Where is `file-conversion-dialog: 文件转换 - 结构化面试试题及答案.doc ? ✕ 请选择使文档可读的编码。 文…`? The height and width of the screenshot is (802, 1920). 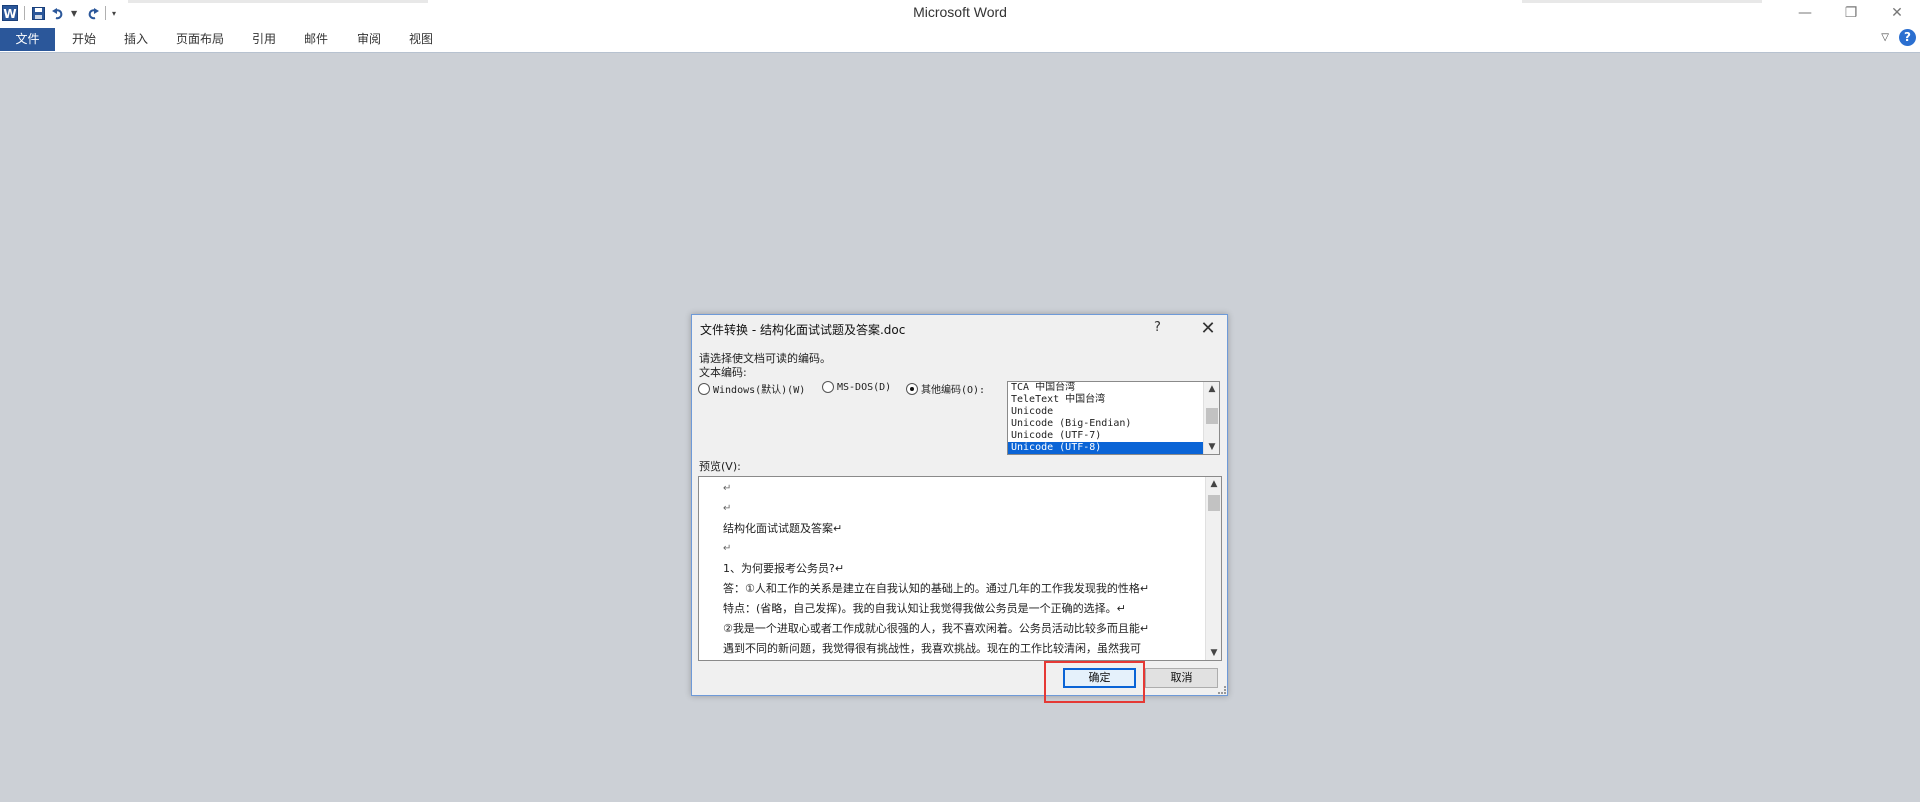
file-conversion-dialog: 文件转换 - 结构化面试试题及答案.doc ? ✕ 请选择使文档可读的编码。 文… is located at coordinates (959, 505).